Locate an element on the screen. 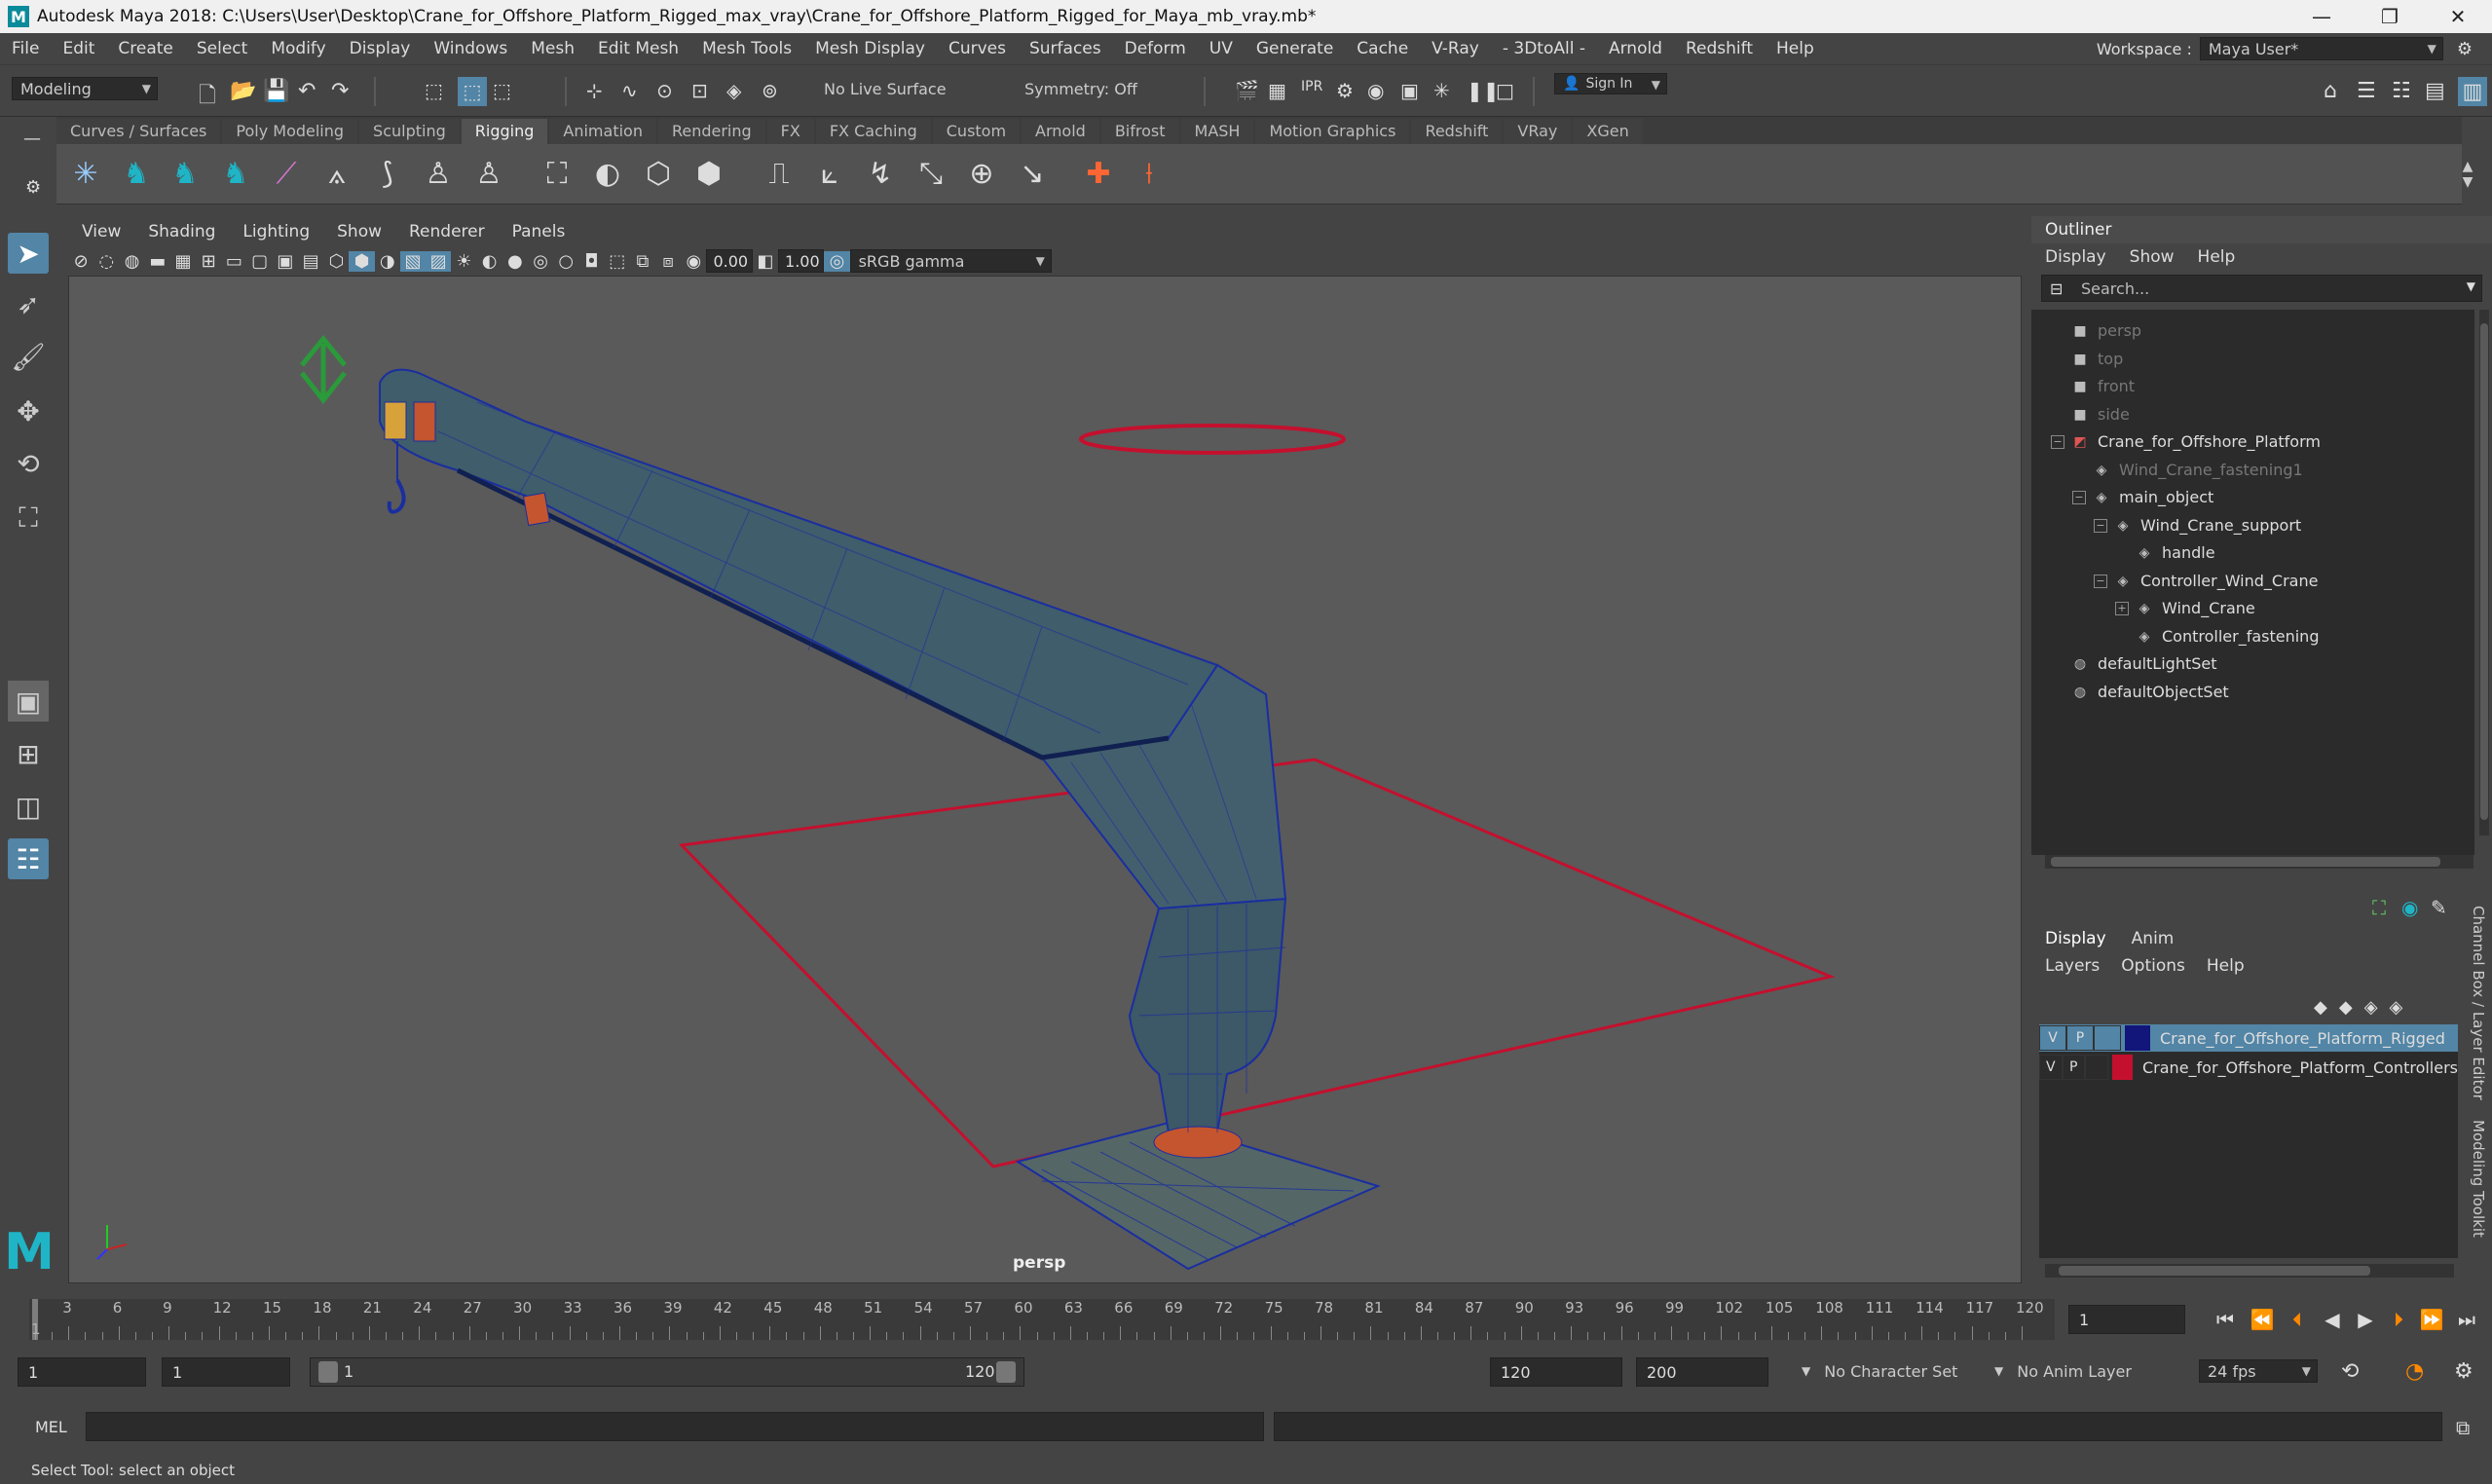 Image resolution: width=2492 pixels, height=1484 pixels. select-camera-icon: ⊘ is located at coordinates (80, 261).